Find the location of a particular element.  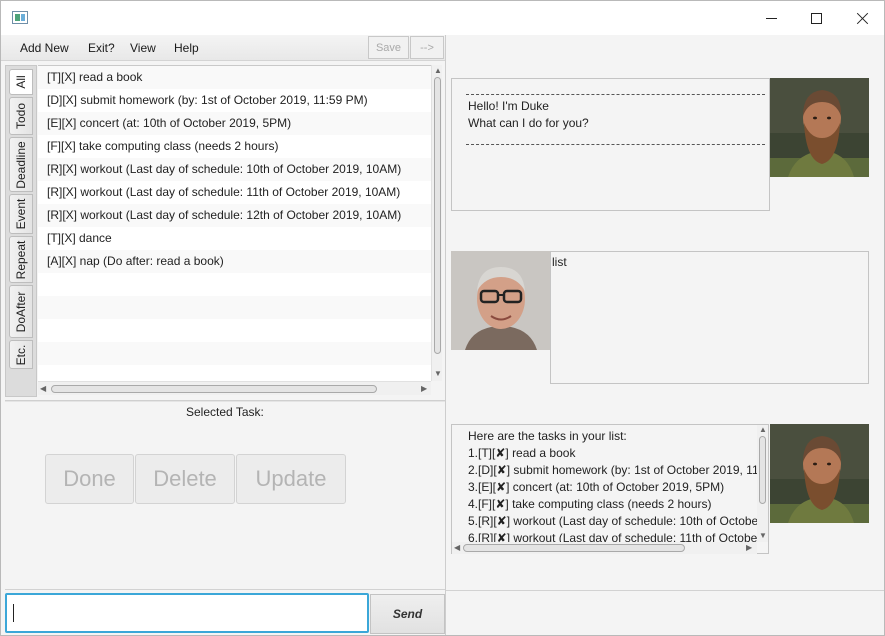

close-icon is located at coordinates (862, 18).